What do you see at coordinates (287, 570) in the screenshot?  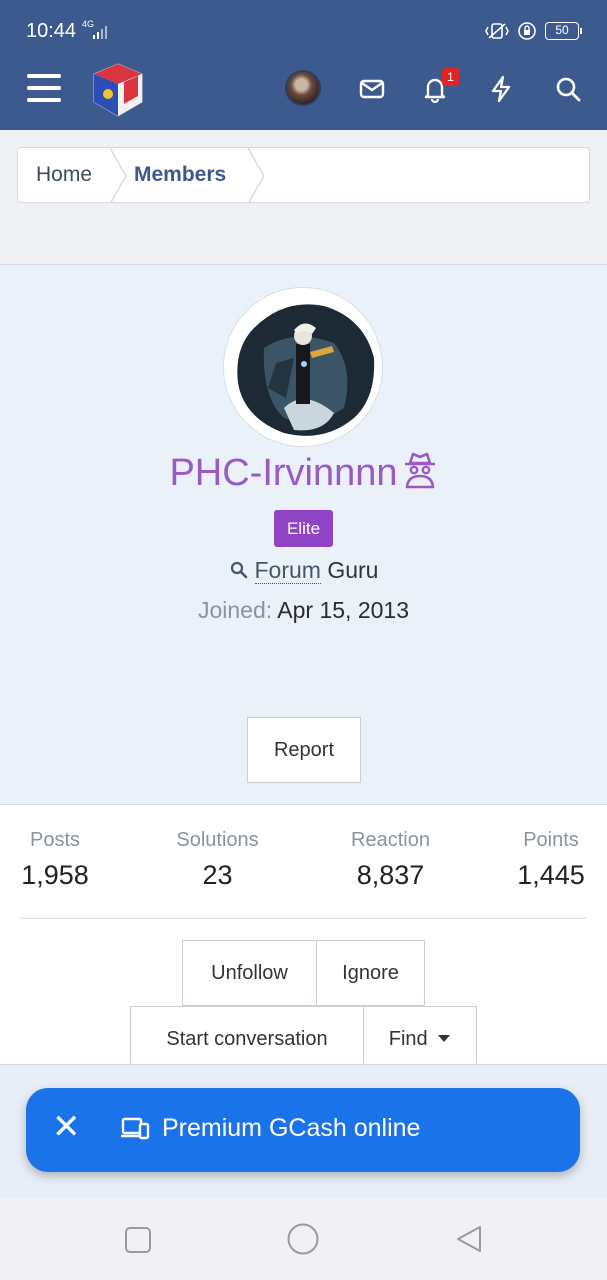 I see `title-link: Forum` at bounding box center [287, 570].